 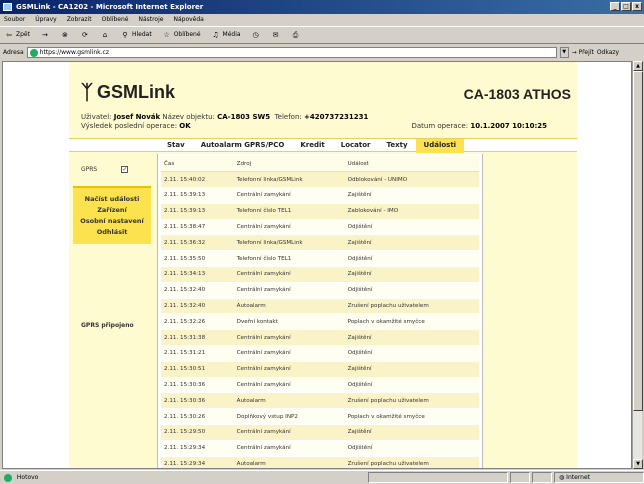 I want to click on gprs-toggle: GPRS ✓, so click(x=105, y=169).